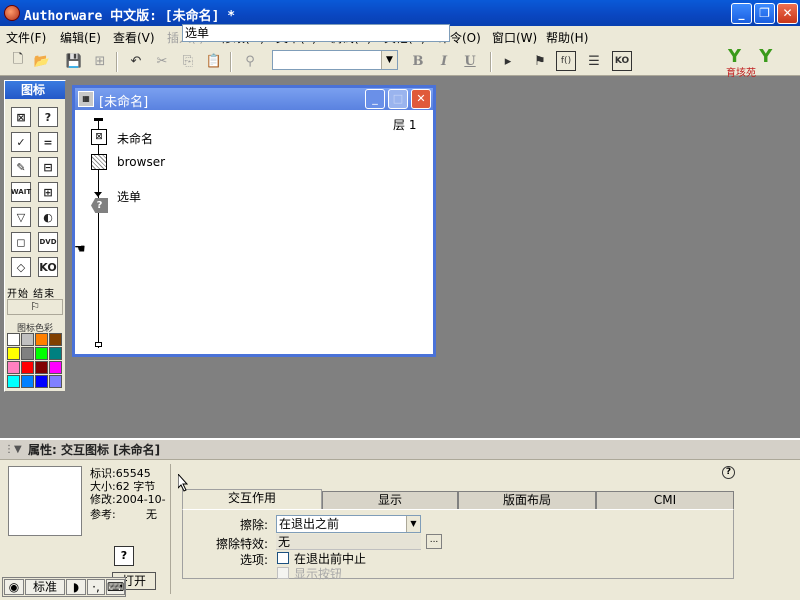  What do you see at coordinates (421, 99) in the screenshot?
I see `flowline-close-button: ✕` at bounding box center [421, 99].